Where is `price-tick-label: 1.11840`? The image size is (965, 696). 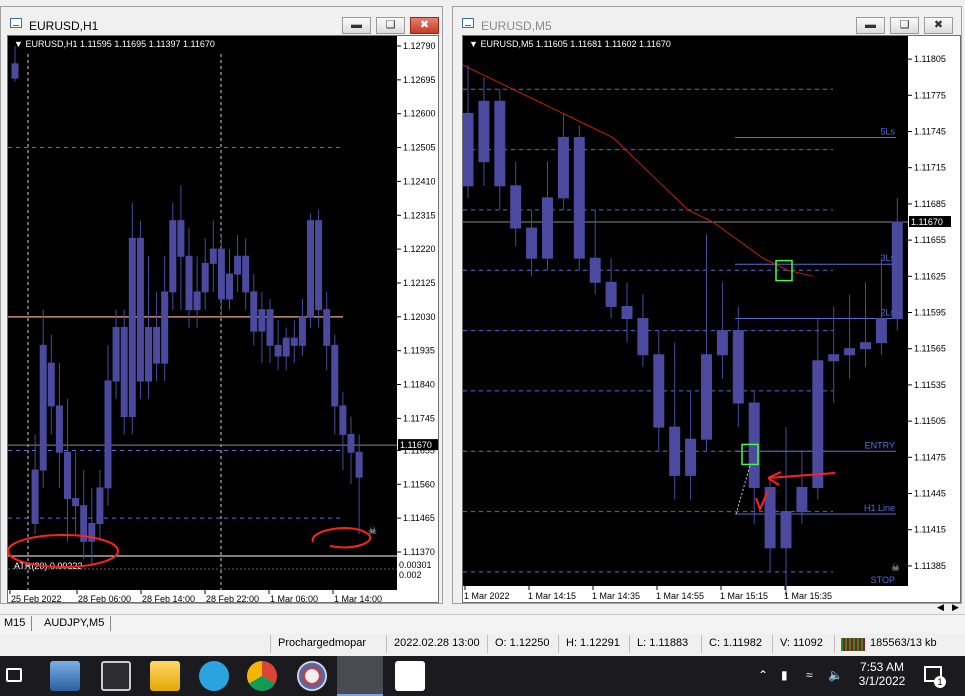 price-tick-label: 1.11840 is located at coordinates (419, 385).